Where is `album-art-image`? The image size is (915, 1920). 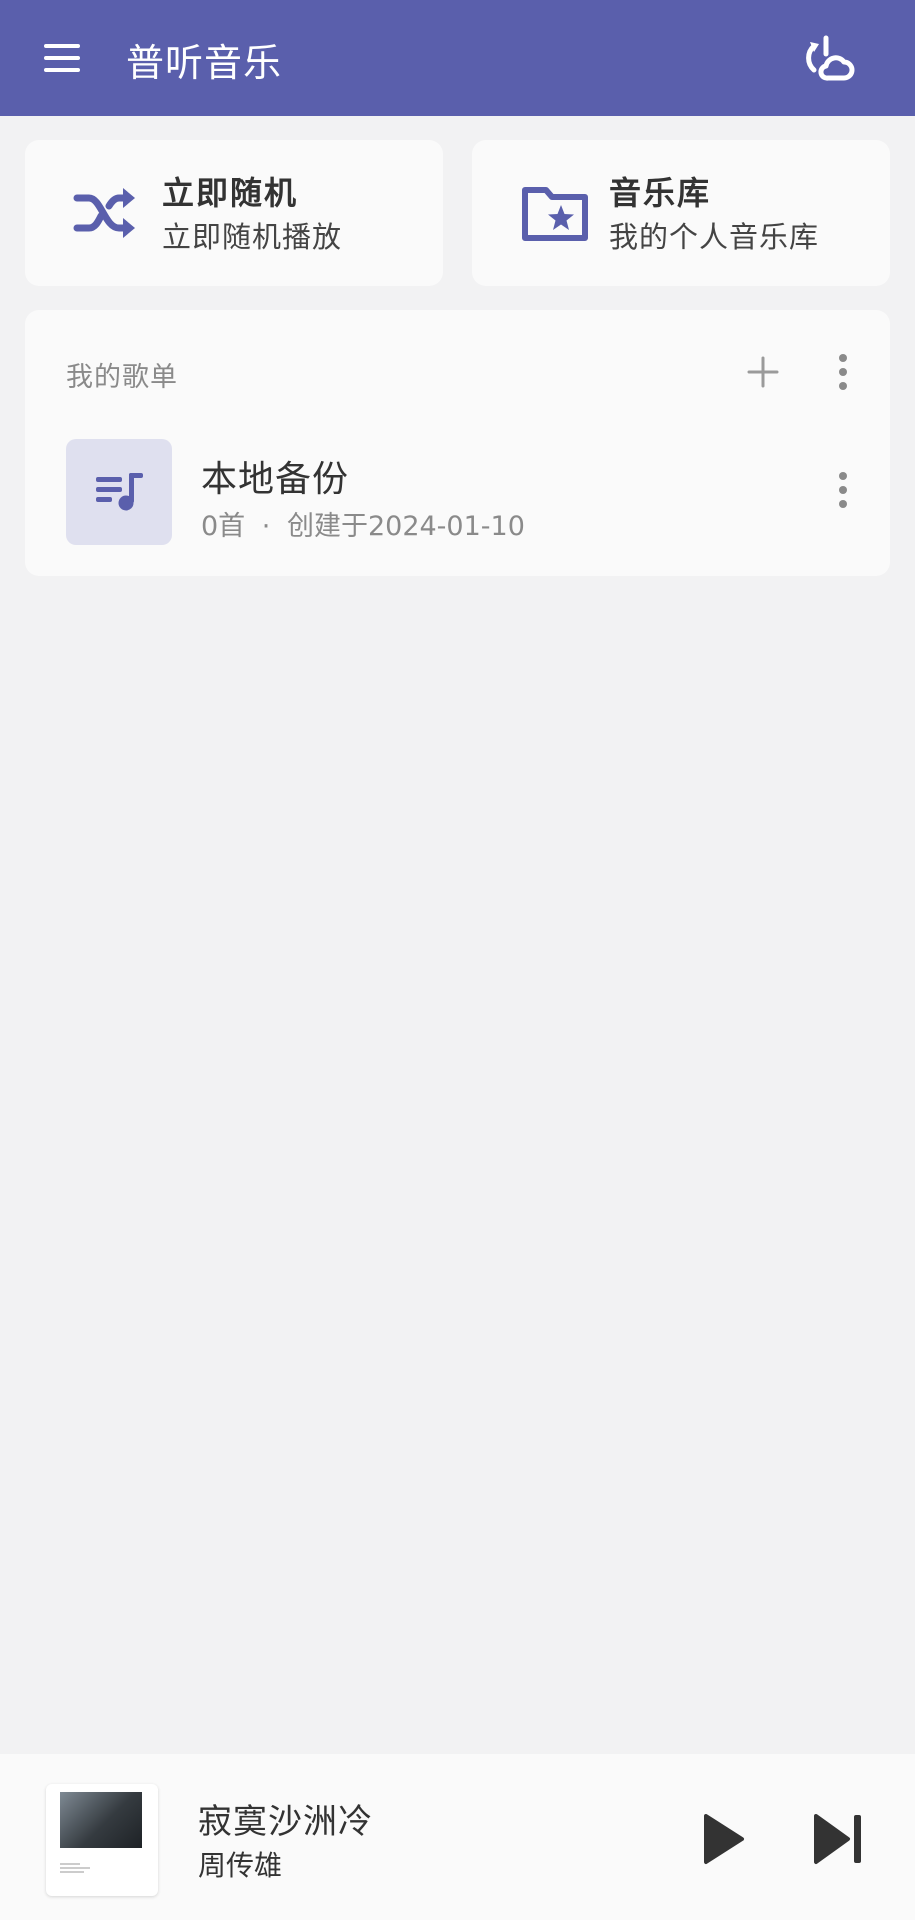
album-art-image is located at coordinates (101, 1820).